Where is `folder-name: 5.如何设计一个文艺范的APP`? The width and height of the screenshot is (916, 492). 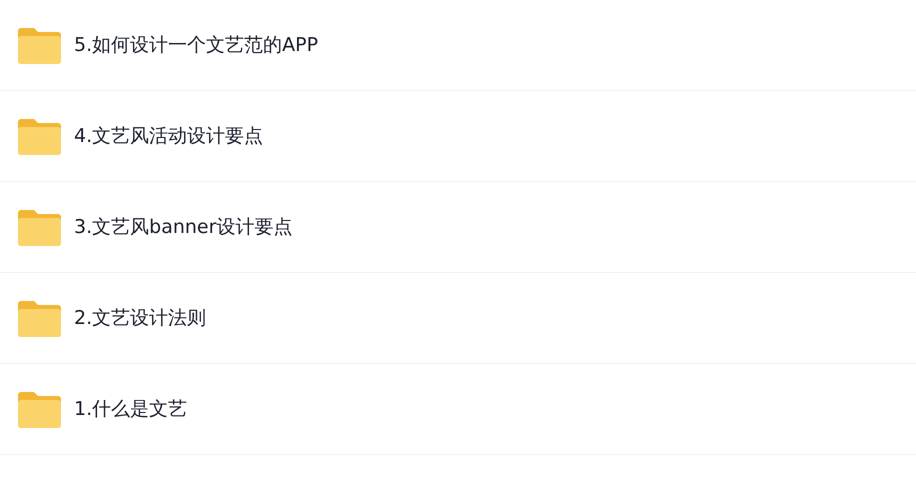 folder-name: 5.如何设计一个文艺范的APP is located at coordinates (196, 45).